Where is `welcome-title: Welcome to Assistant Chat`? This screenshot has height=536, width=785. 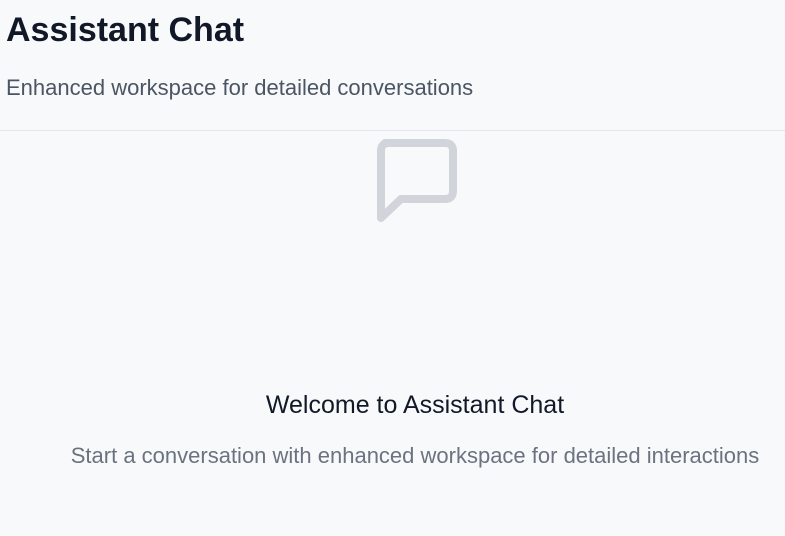
welcome-title: Welcome to Assistant Chat is located at coordinates (415, 405).